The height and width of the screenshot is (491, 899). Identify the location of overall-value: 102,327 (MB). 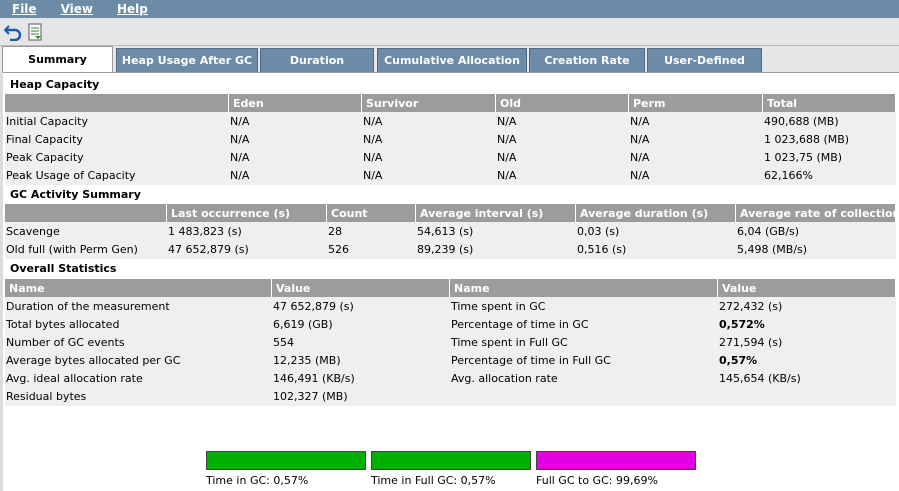
(310, 396).